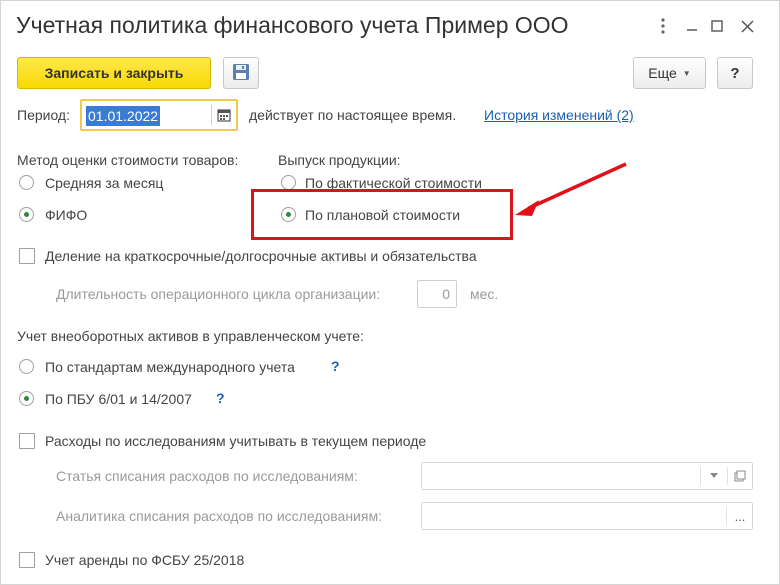  Describe the element at coordinates (339, 160) in the screenshot. I see `production-output-label: Выпуск продукции:` at that location.